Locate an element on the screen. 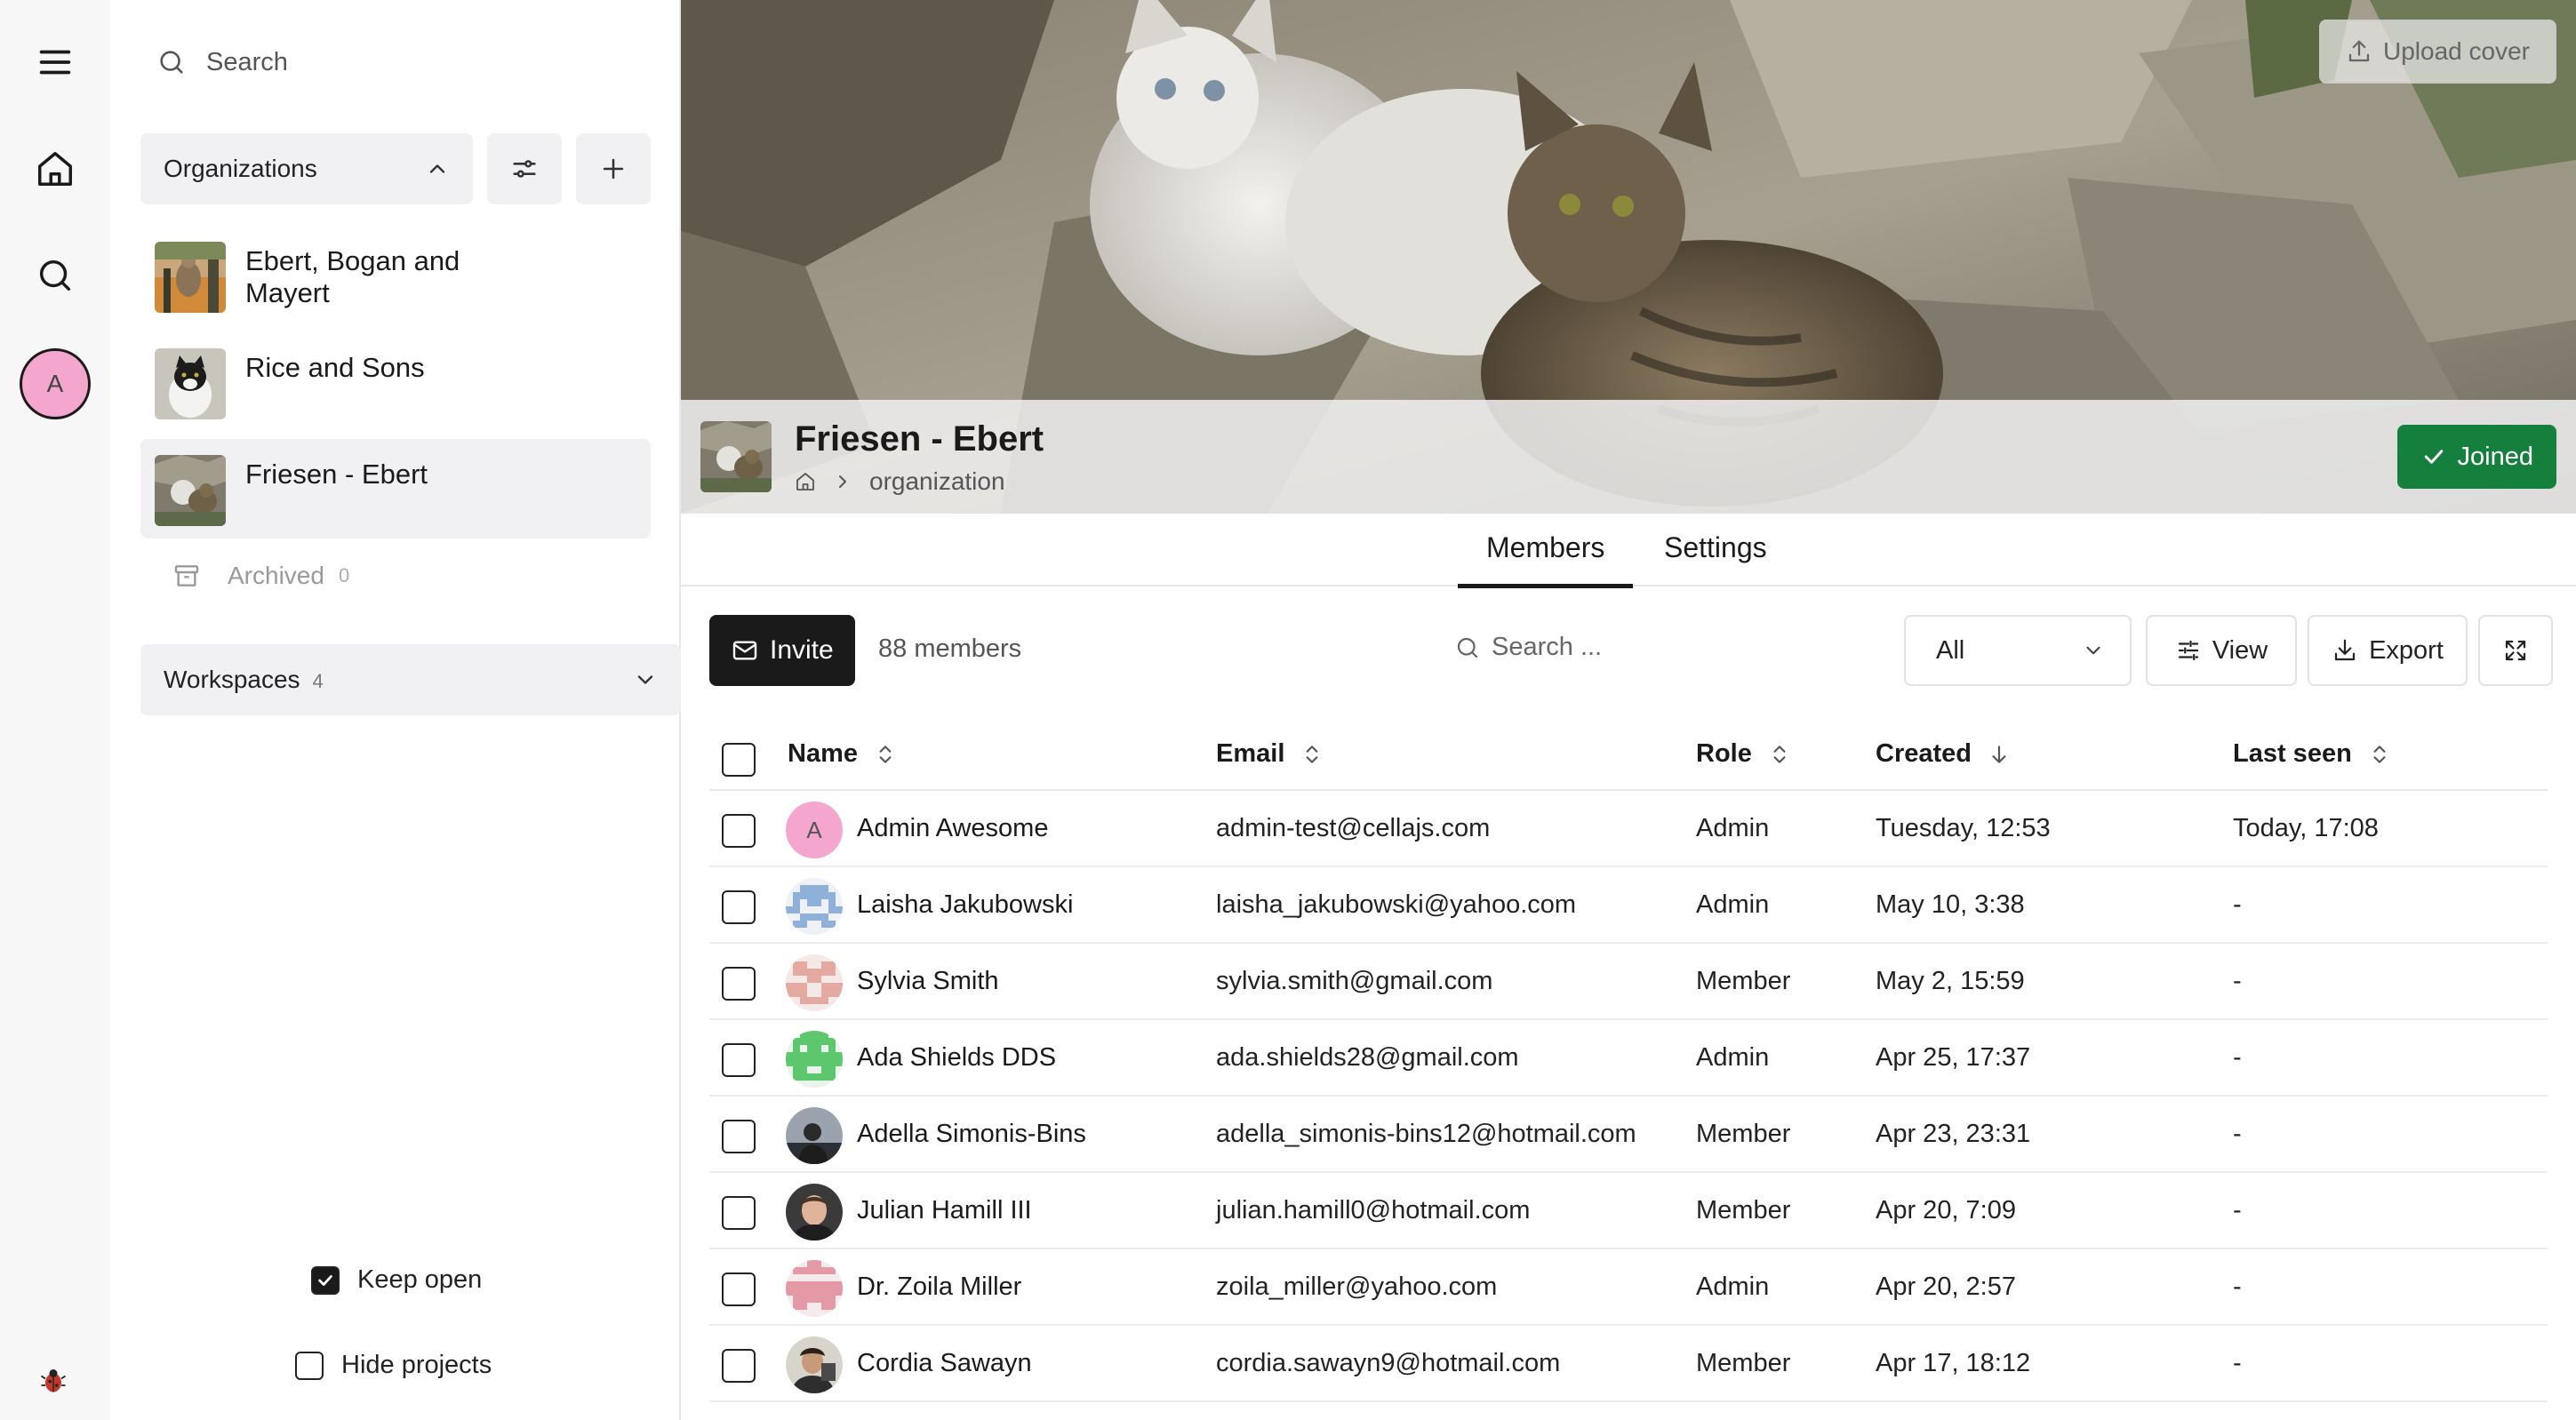  member-created: May 10, 3:38 is located at coordinates (1950, 905).